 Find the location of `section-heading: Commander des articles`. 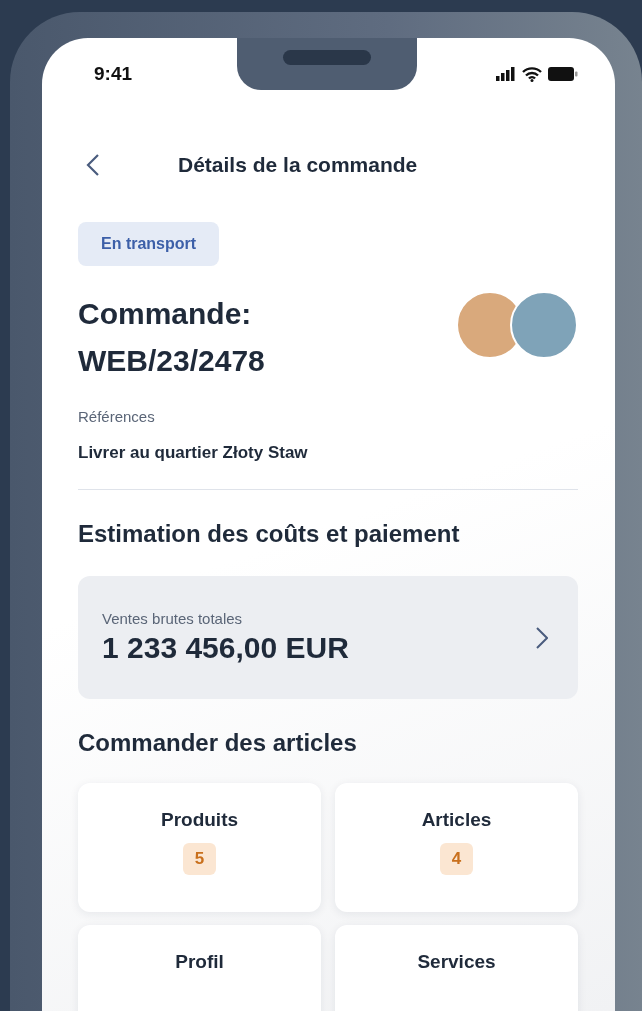

section-heading: Commander des articles is located at coordinates (218, 743).